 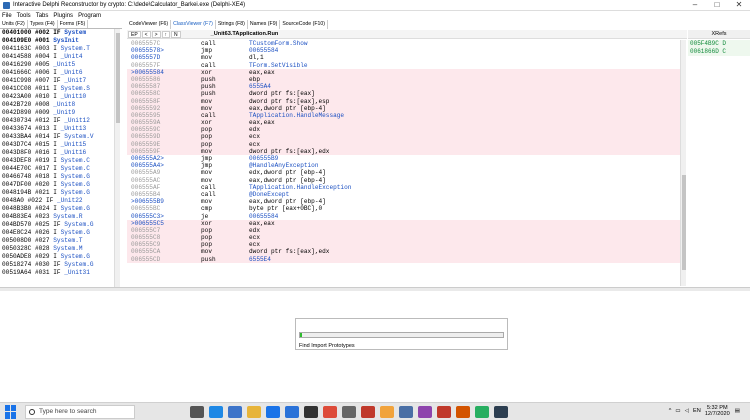 I want to click on code-row: >00655584 xor eax,eax, so click(x=403, y=72).